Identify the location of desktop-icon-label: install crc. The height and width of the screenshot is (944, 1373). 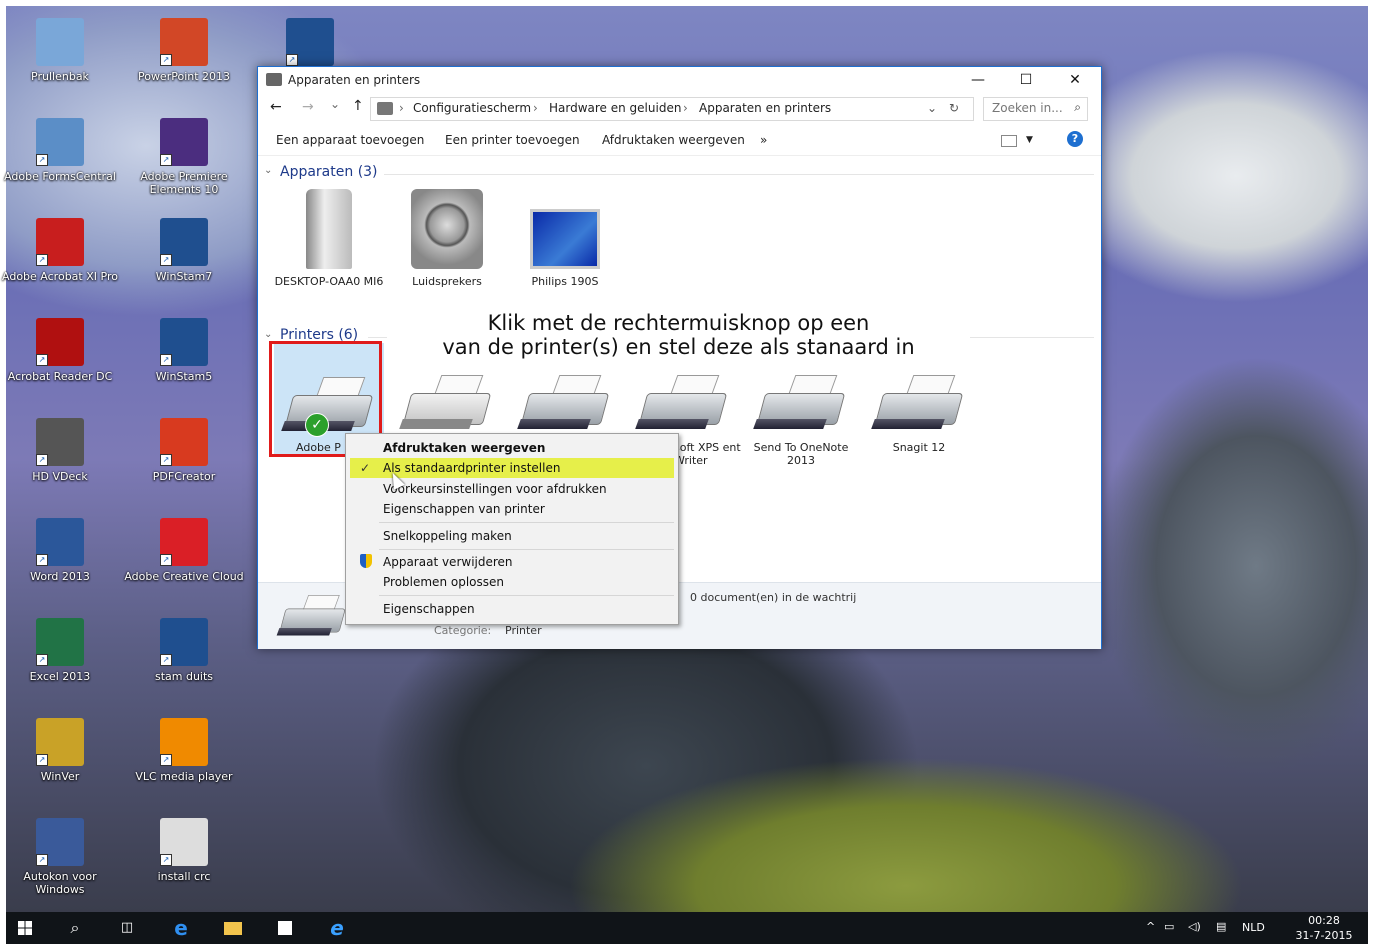
(184, 876).